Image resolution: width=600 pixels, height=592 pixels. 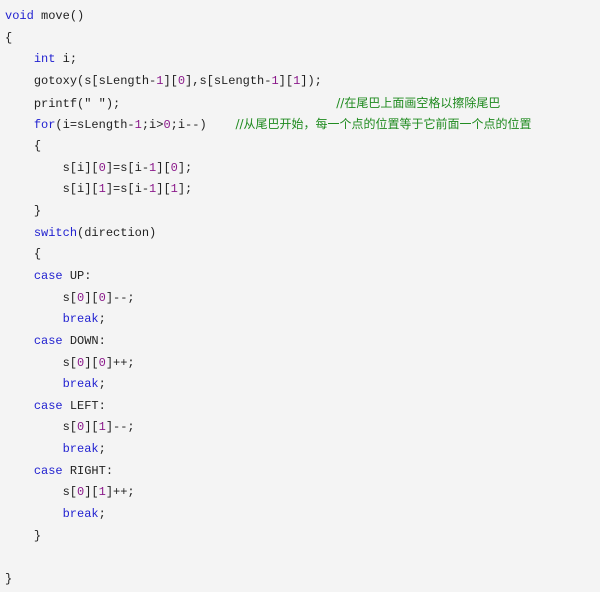 What do you see at coordinates (84, 405) in the screenshot?
I see `code-text: LEFT:` at bounding box center [84, 405].